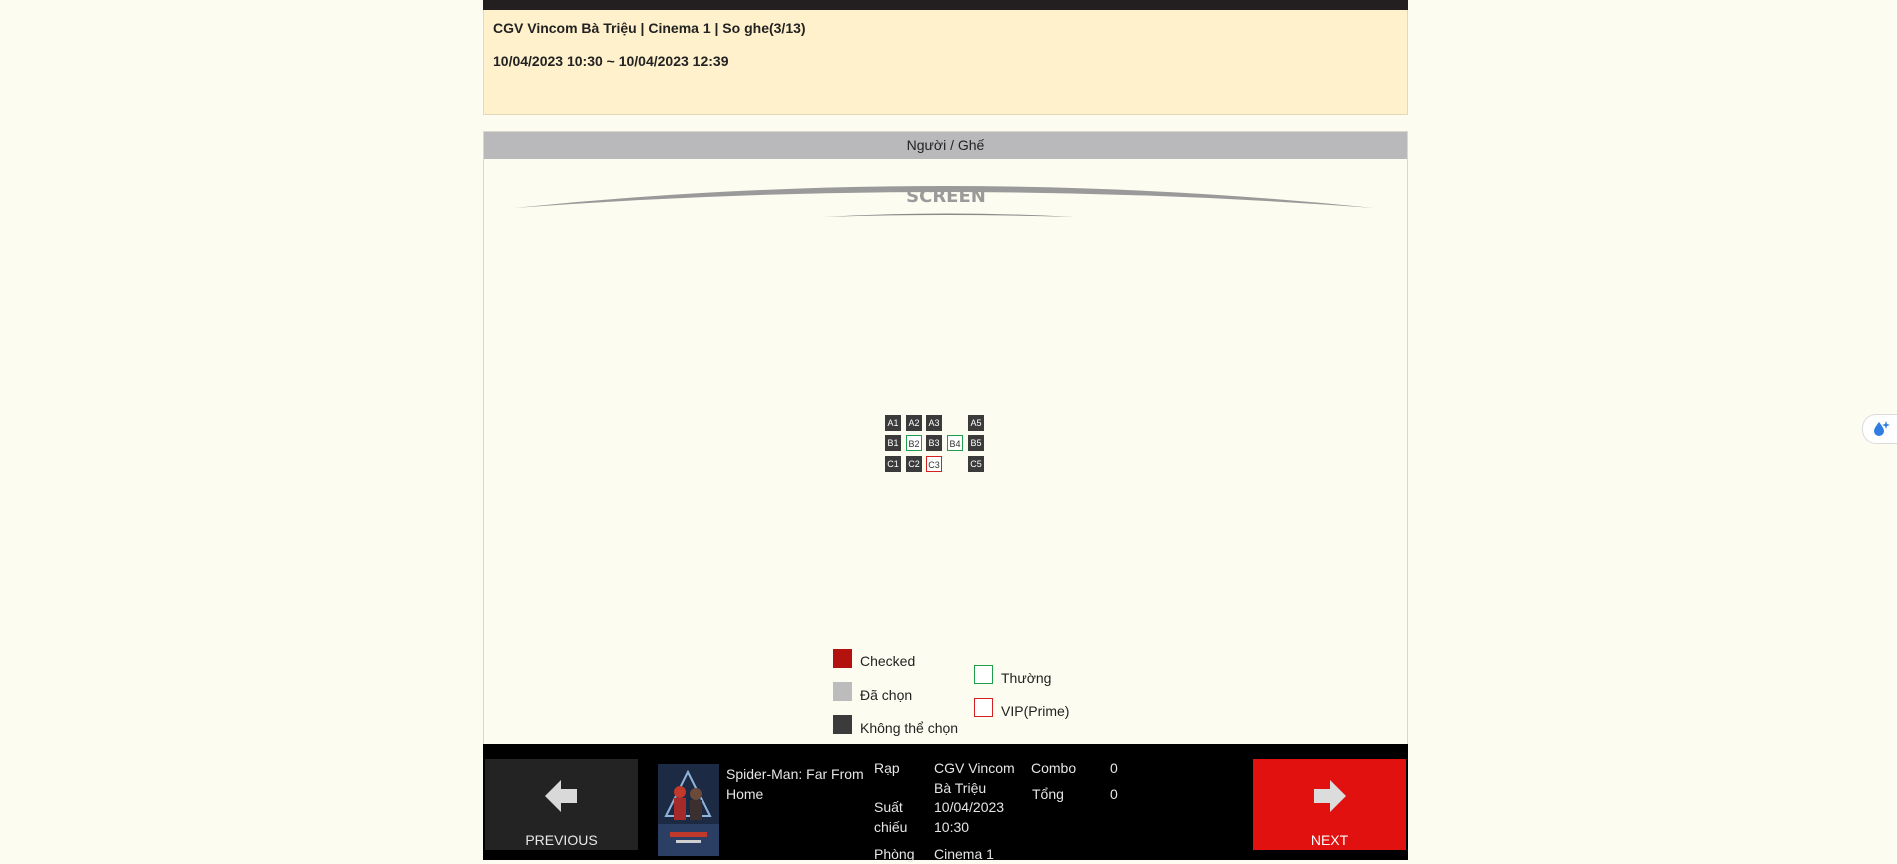  I want to click on seat-c1: C1, so click(893, 464).